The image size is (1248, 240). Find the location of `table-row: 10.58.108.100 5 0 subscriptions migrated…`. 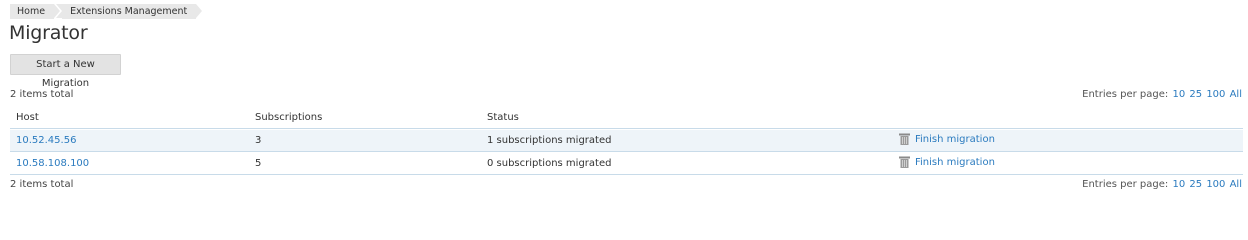

table-row: 10.58.108.100 5 0 subscriptions migrated… is located at coordinates (626, 164).